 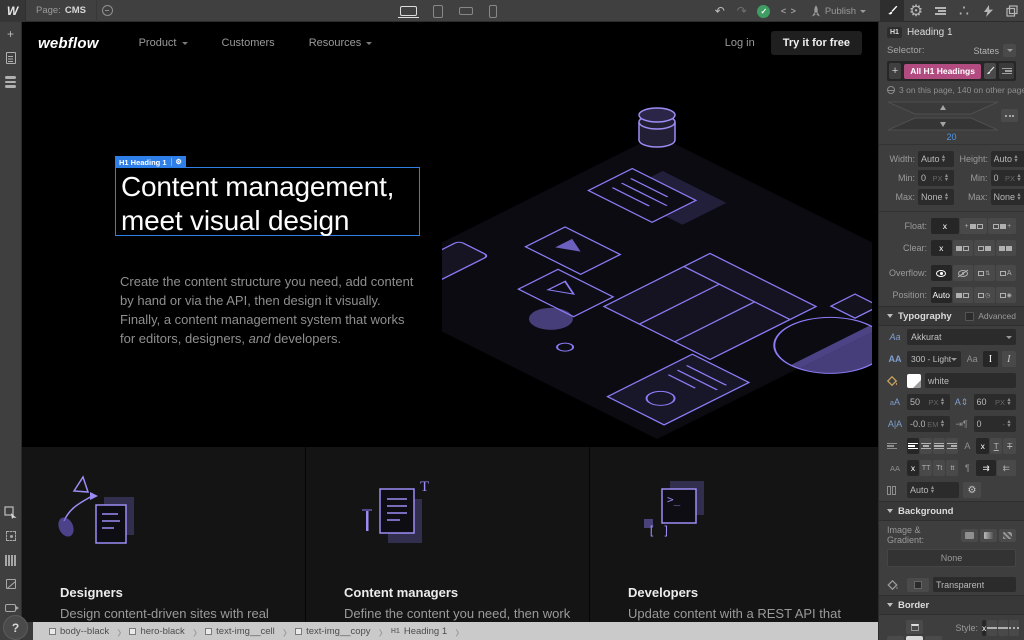 I want to click on style-manager-tab, so click(x=940, y=11).